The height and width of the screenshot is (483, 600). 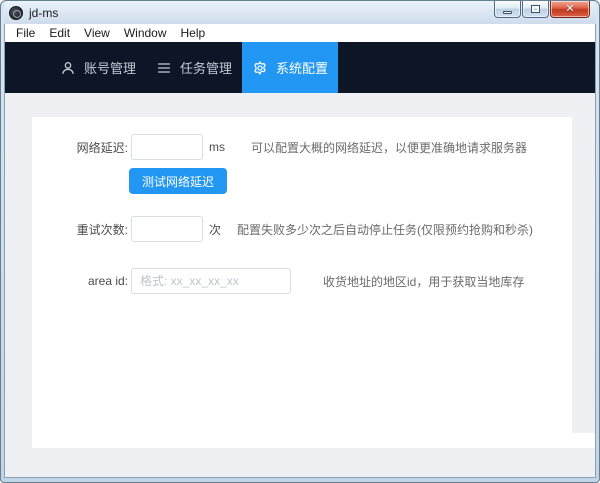 I want to click on retry-count-hint: 配置失败多少次之后自动停止任务(仅限预约抢购和秒杀), so click(x=385, y=229).